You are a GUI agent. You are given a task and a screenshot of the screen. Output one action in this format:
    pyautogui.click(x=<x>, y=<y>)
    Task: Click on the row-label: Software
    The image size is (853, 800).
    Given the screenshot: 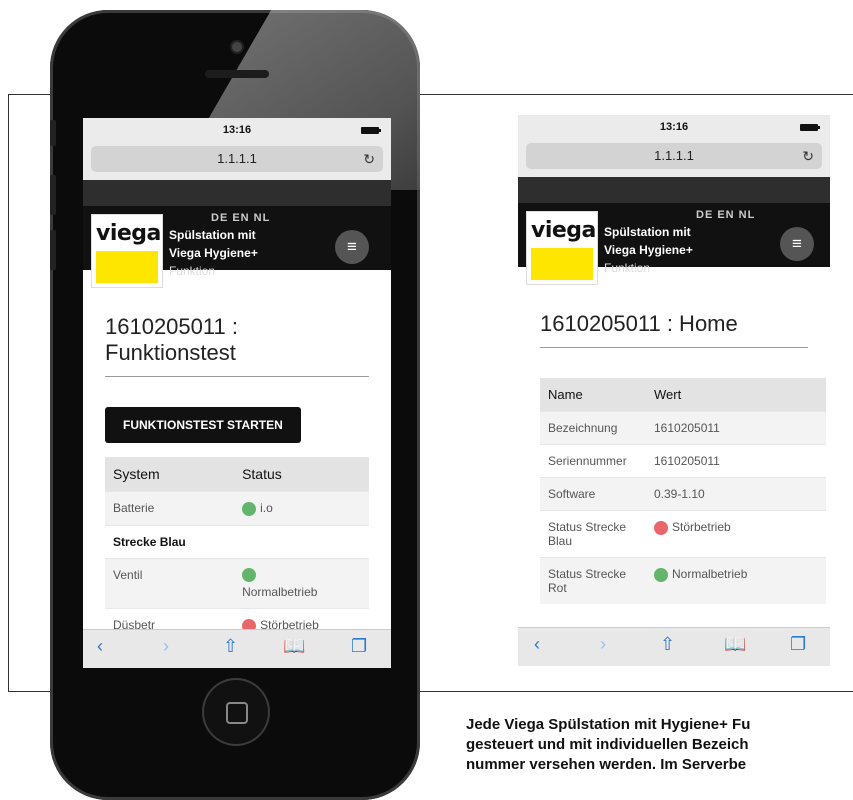 What is the action you would take?
    pyautogui.click(x=593, y=494)
    